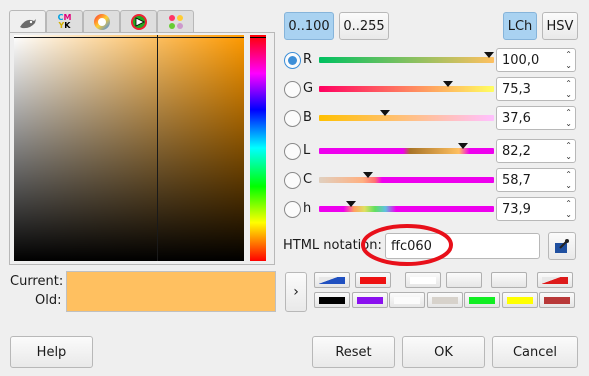 Image resolution: width=589 pixels, height=376 pixels. I want to click on tab-gimp, so click(27, 22).